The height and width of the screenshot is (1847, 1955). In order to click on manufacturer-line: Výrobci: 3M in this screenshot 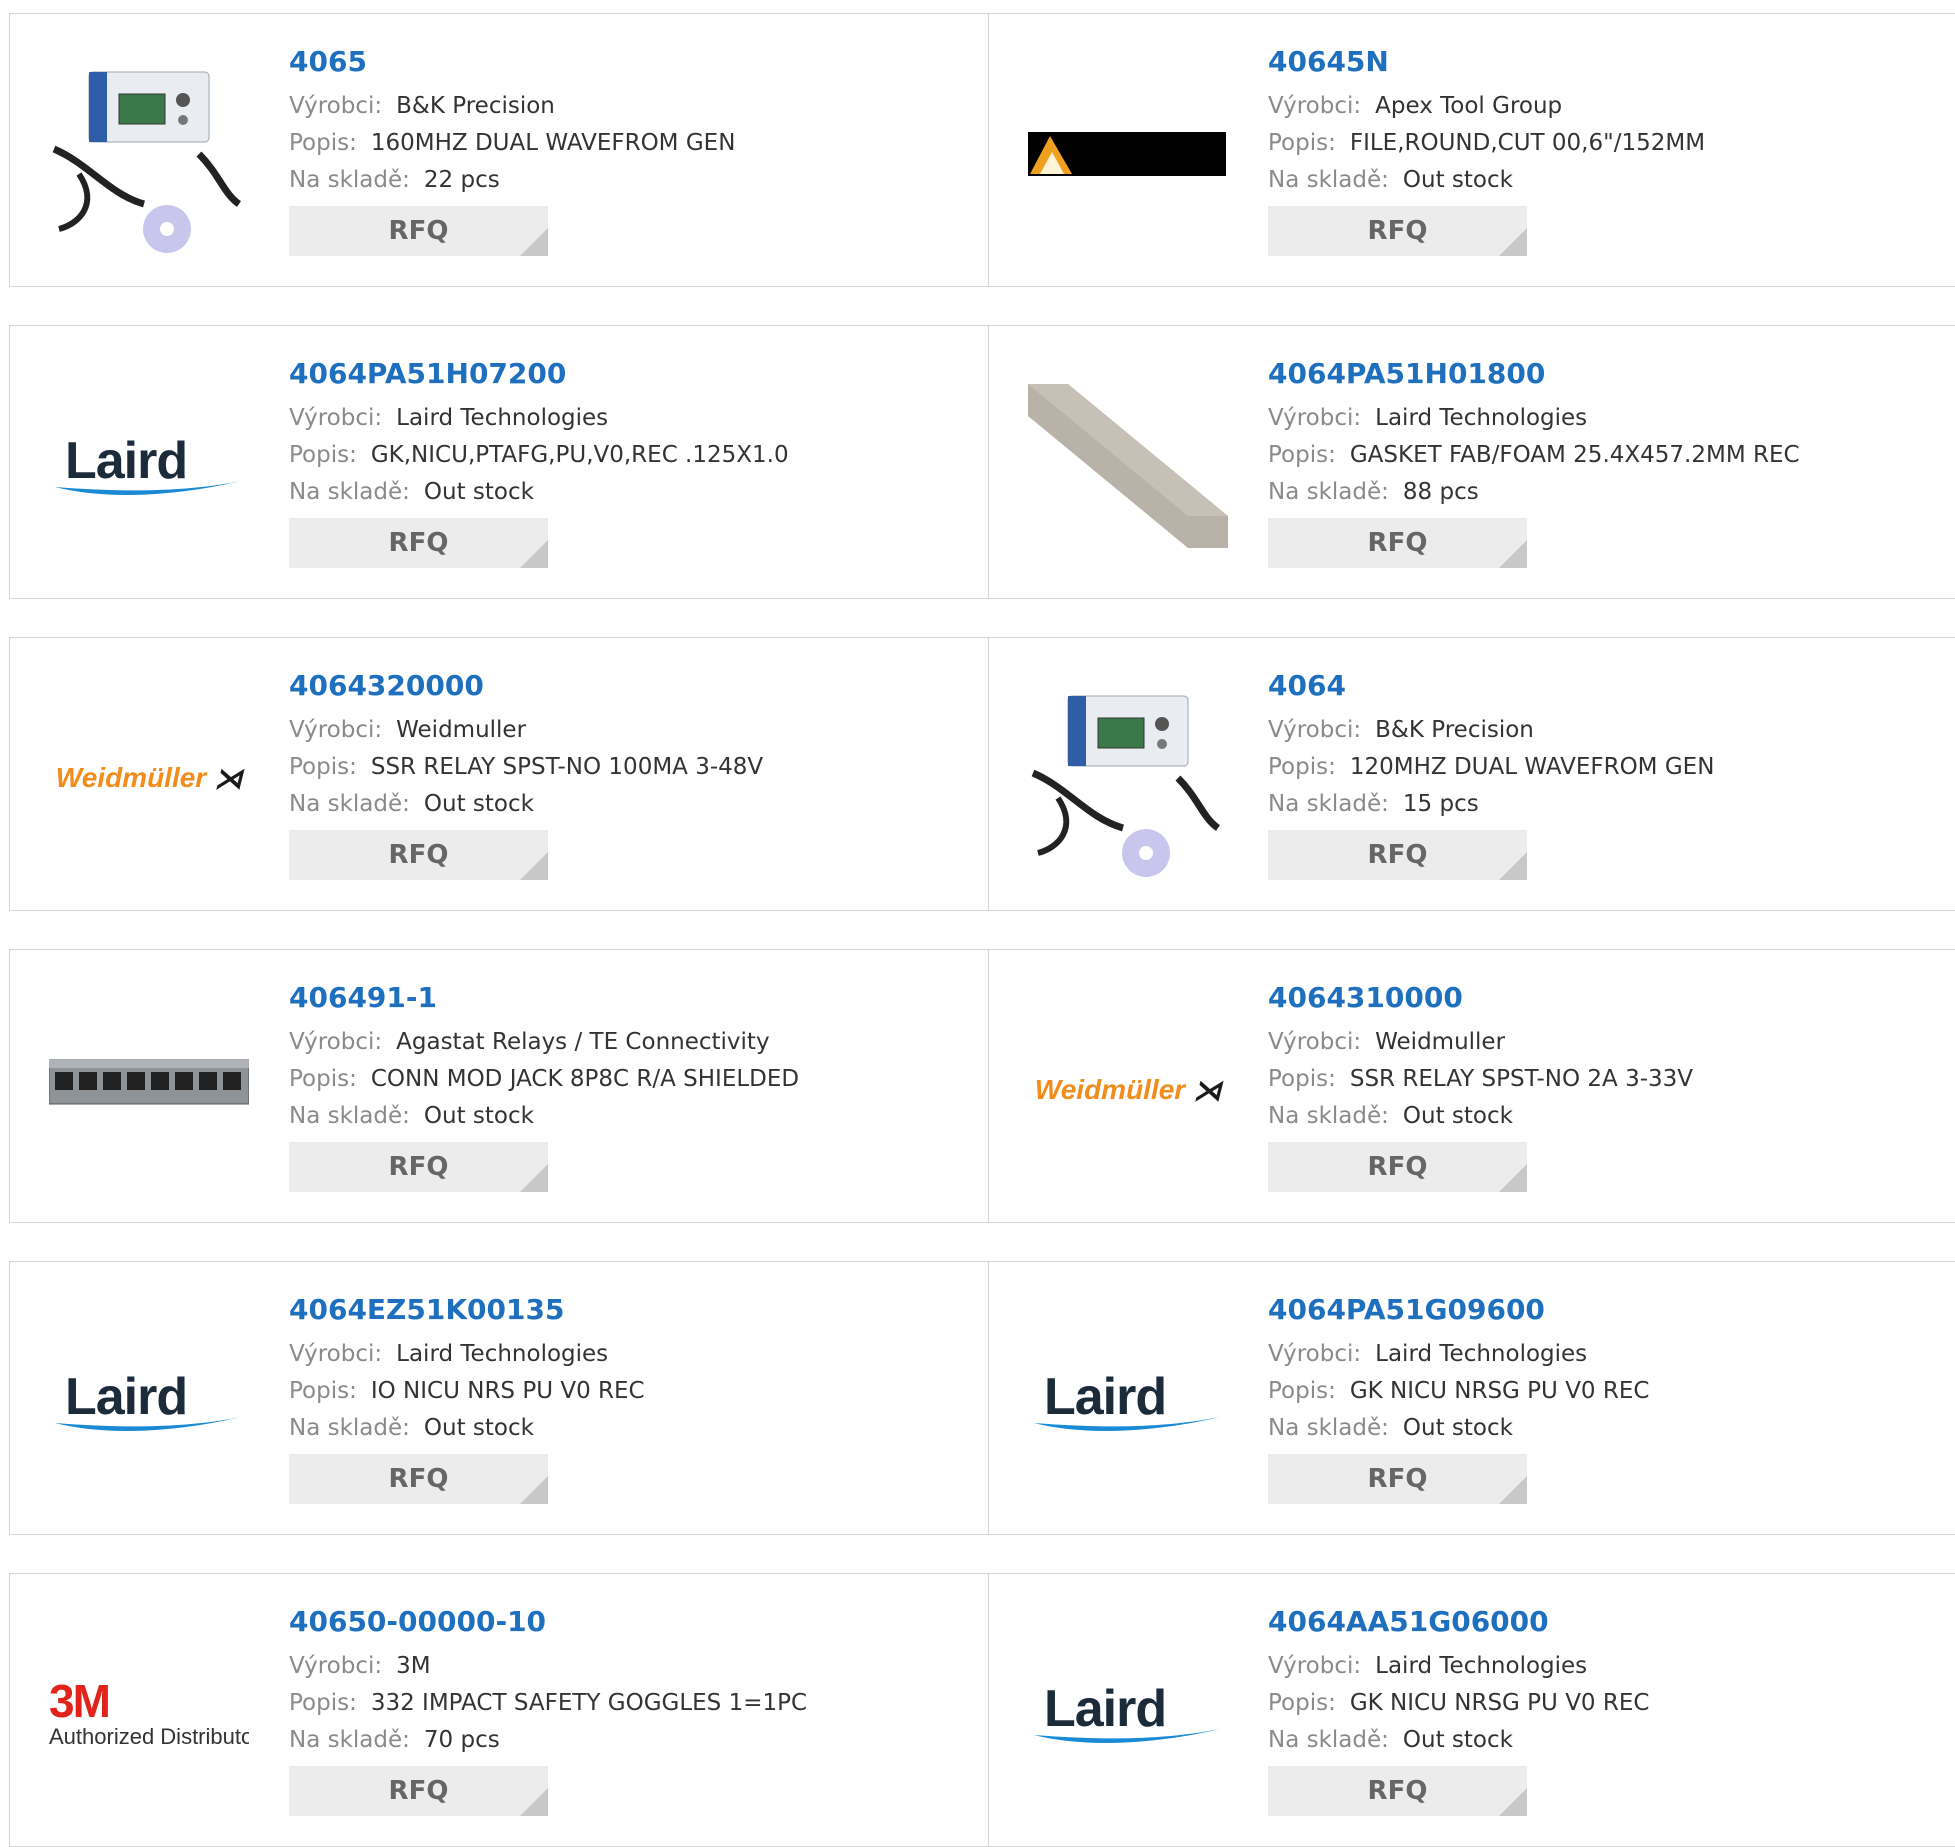, I will do `click(548, 1666)`.